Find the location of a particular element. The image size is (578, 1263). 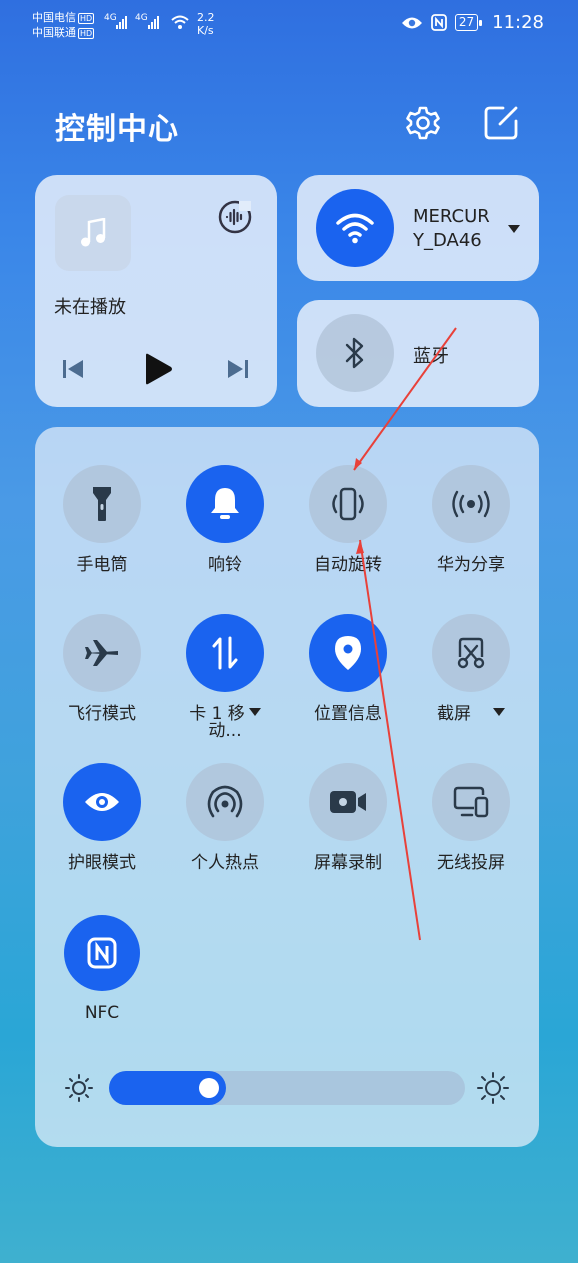

nfc-icon is located at coordinates (102, 953).